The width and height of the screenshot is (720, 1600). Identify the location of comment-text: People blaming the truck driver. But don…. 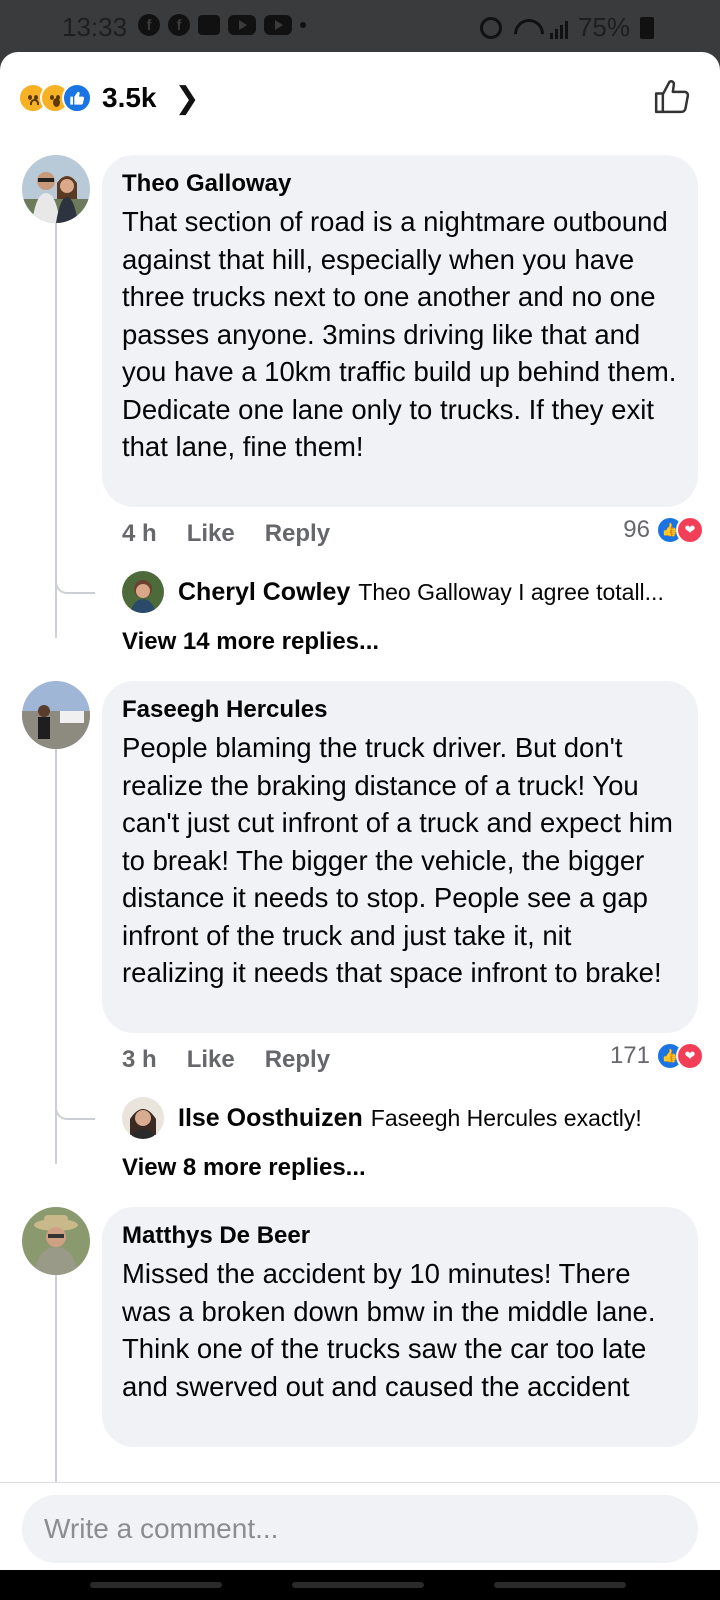
(397, 860).